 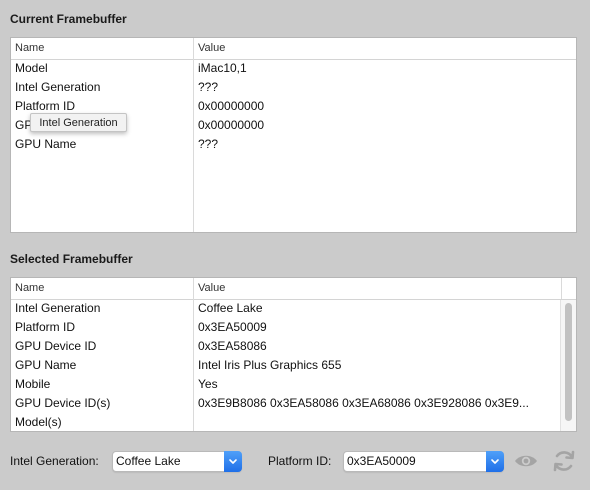 What do you see at coordinates (293, 87) in the screenshot?
I see `table-row: Intel Generation ???` at bounding box center [293, 87].